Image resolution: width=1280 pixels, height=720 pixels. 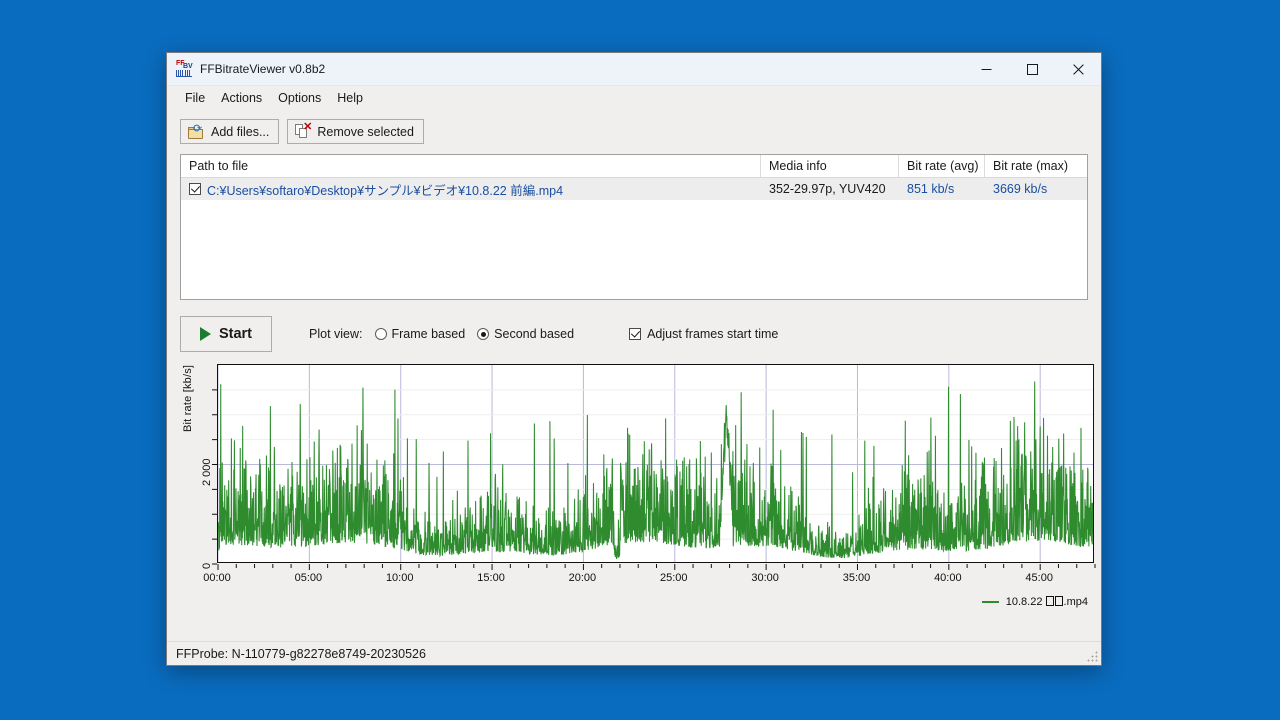 What do you see at coordinates (713, 334) in the screenshot?
I see `adjust-frames-label: Adjust frames start time` at bounding box center [713, 334].